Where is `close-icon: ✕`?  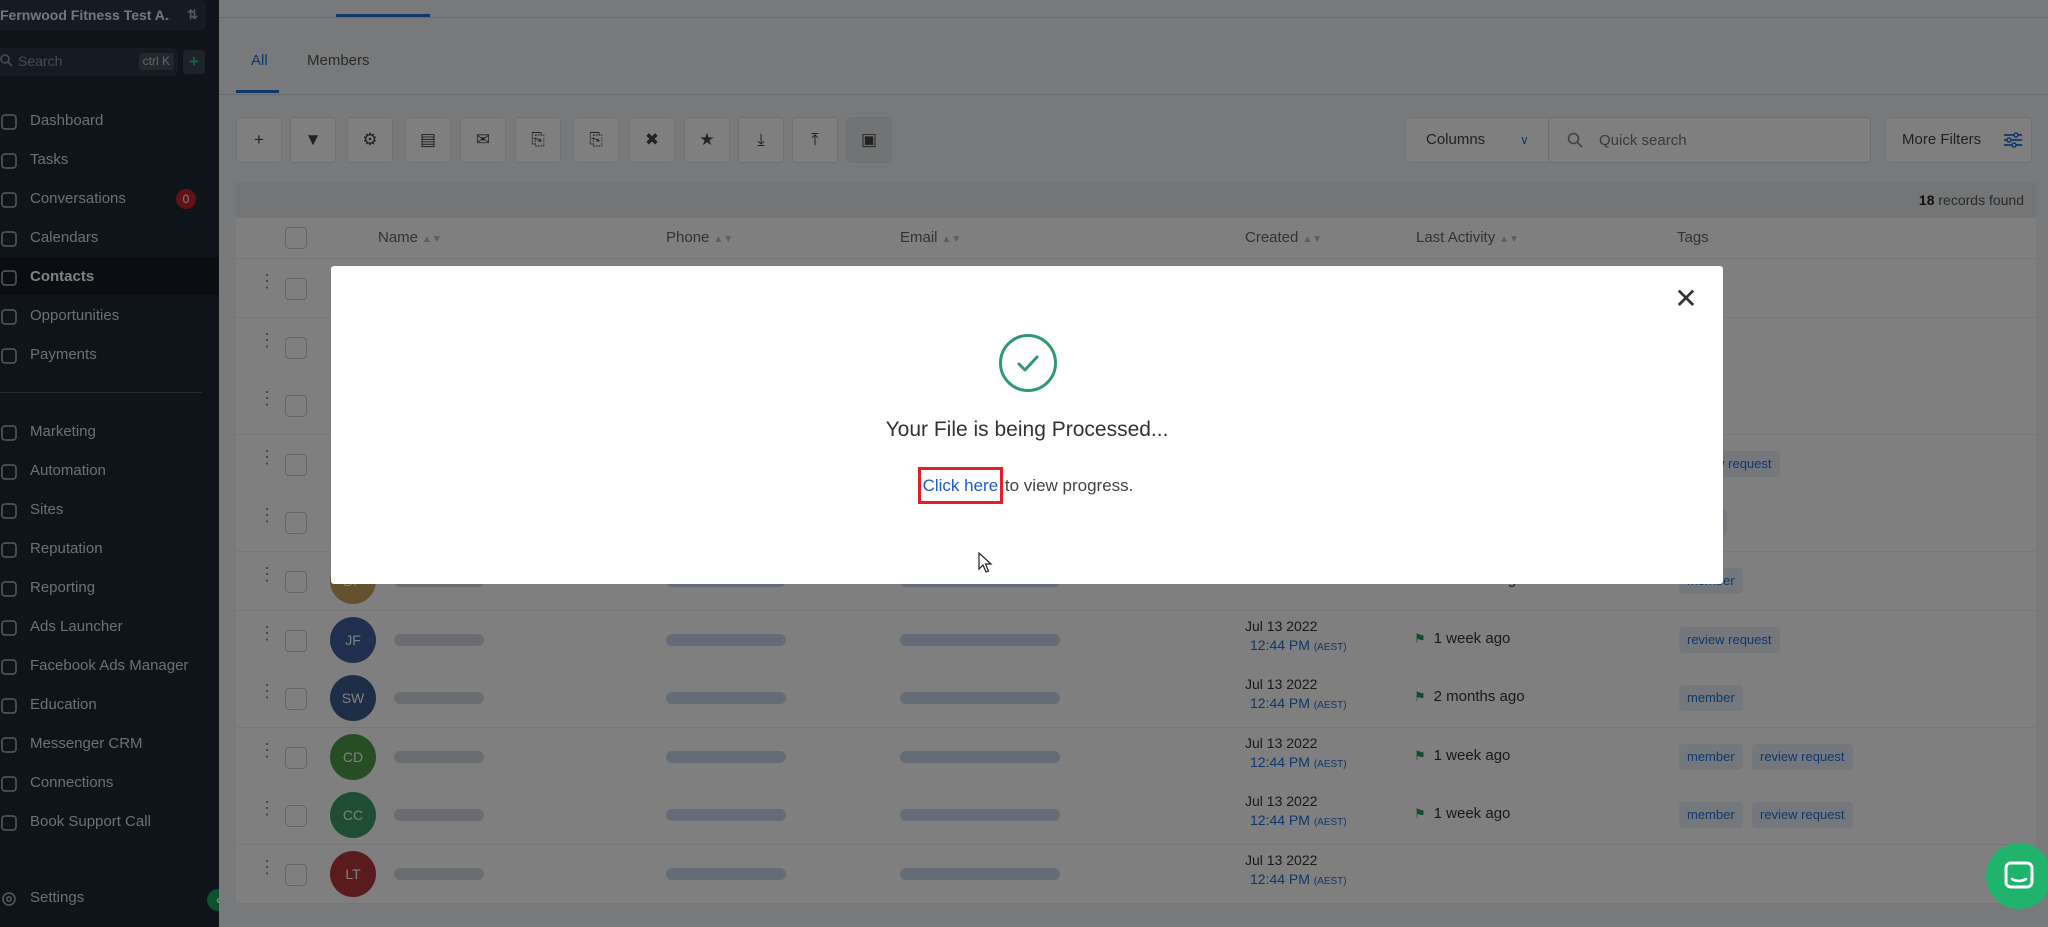 close-icon: ✕ is located at coordinates (1686, 299).